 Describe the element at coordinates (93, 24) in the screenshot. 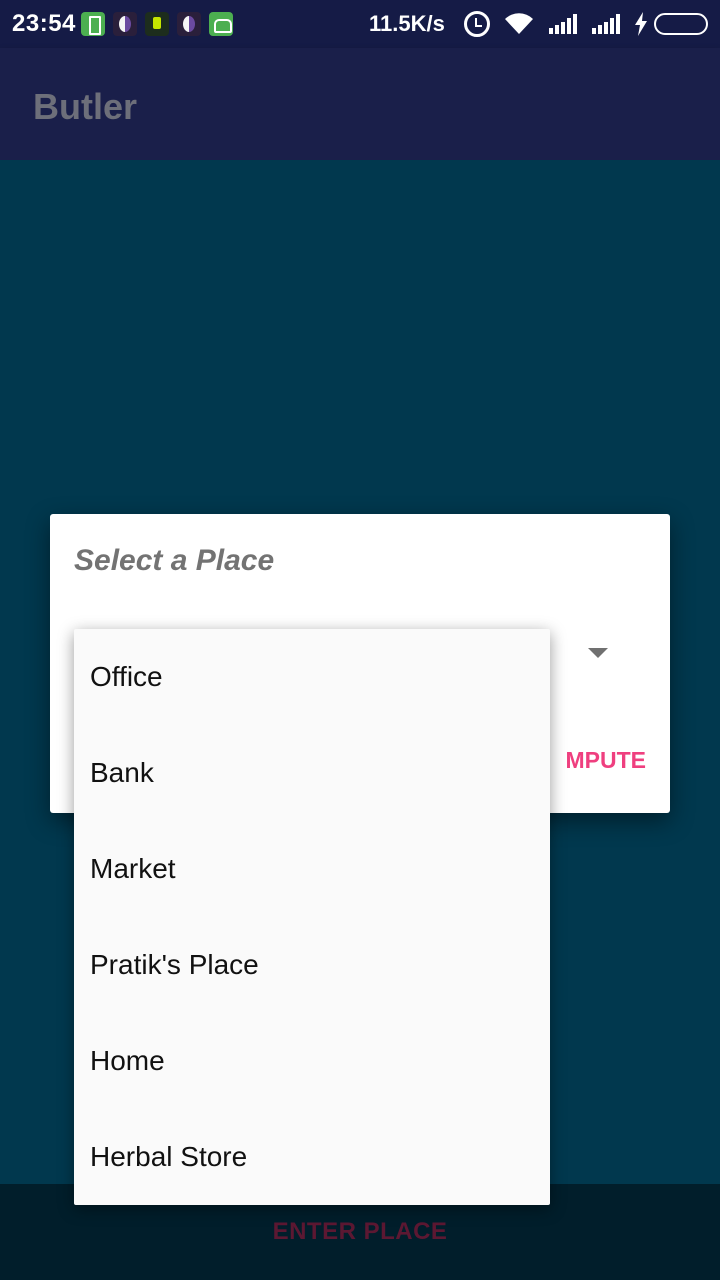

I see `battery-saver-icon` at that location.